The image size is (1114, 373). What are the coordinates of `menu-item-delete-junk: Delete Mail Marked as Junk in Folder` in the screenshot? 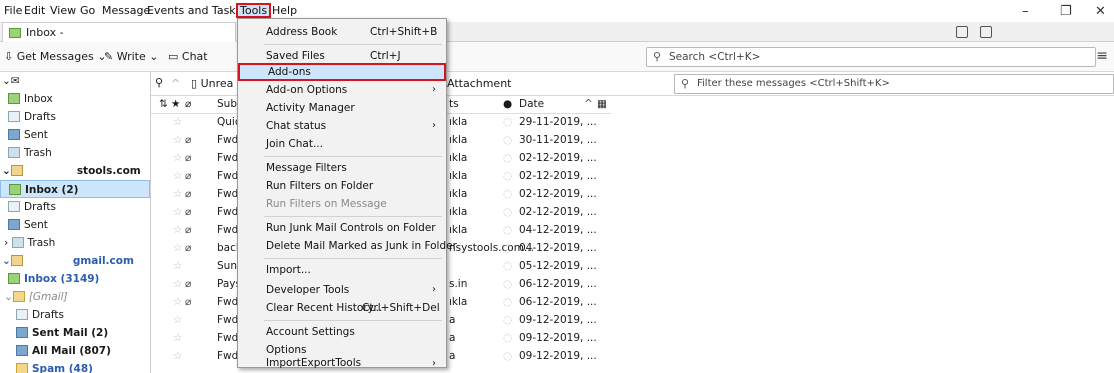 It's located at (347, 246).